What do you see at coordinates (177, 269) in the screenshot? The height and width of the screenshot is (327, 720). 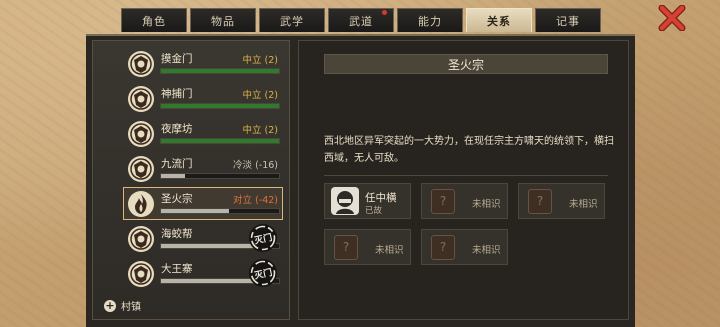 I see `faction-name: 大王寨` at bounding box center [177, 269].